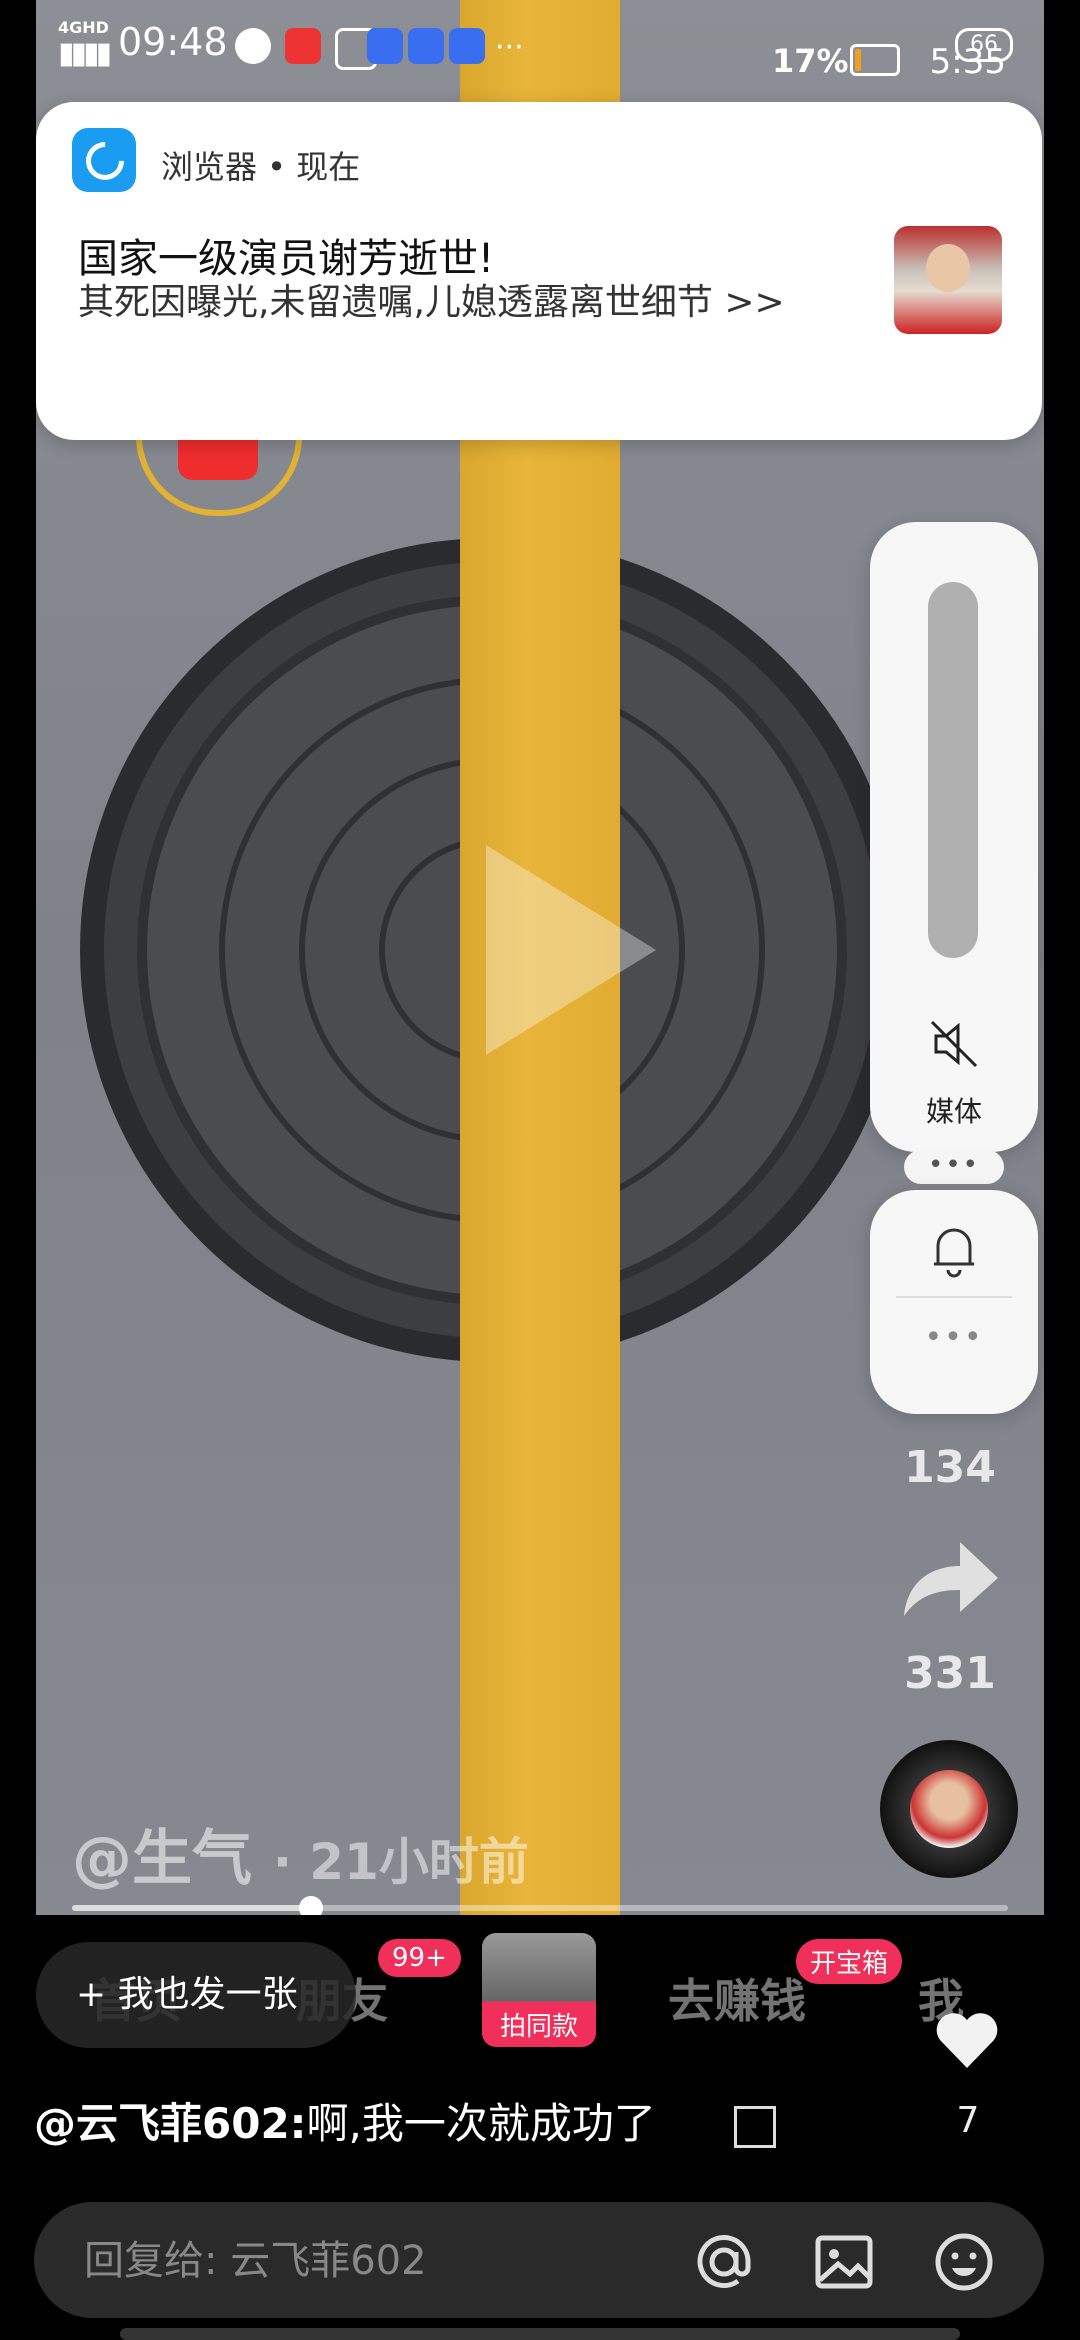 The height and width of the screenshot is (2340, 1080). I want to click on ringtone-panel: •••, so click(954, 1302).